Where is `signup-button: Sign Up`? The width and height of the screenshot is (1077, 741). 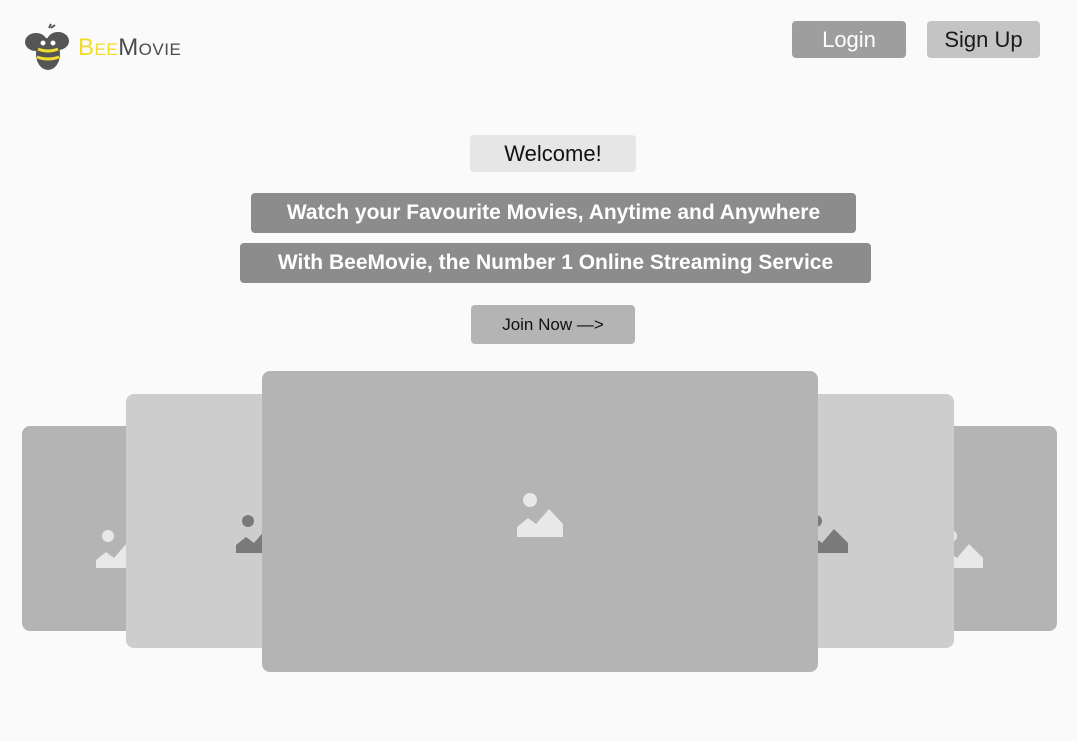 signup-button: Sign Up is located at coordinates (983, 39).